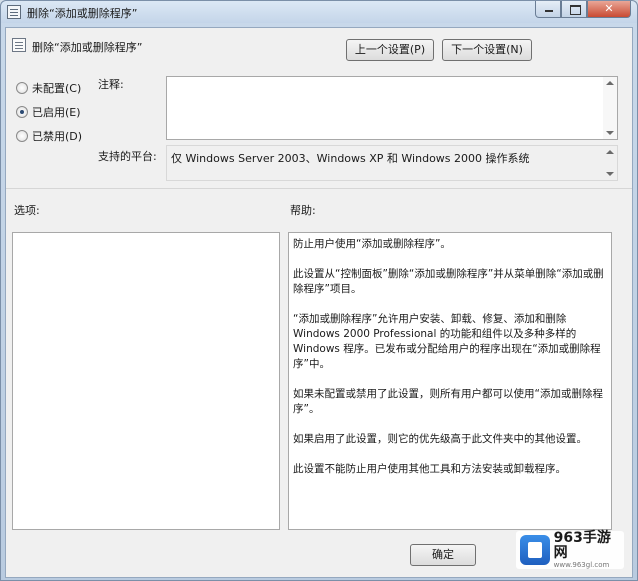 The width and height of the screenshot is (638, 581). I want to click on radio-not-configured-label: 未配置(C), so click(57, 88).